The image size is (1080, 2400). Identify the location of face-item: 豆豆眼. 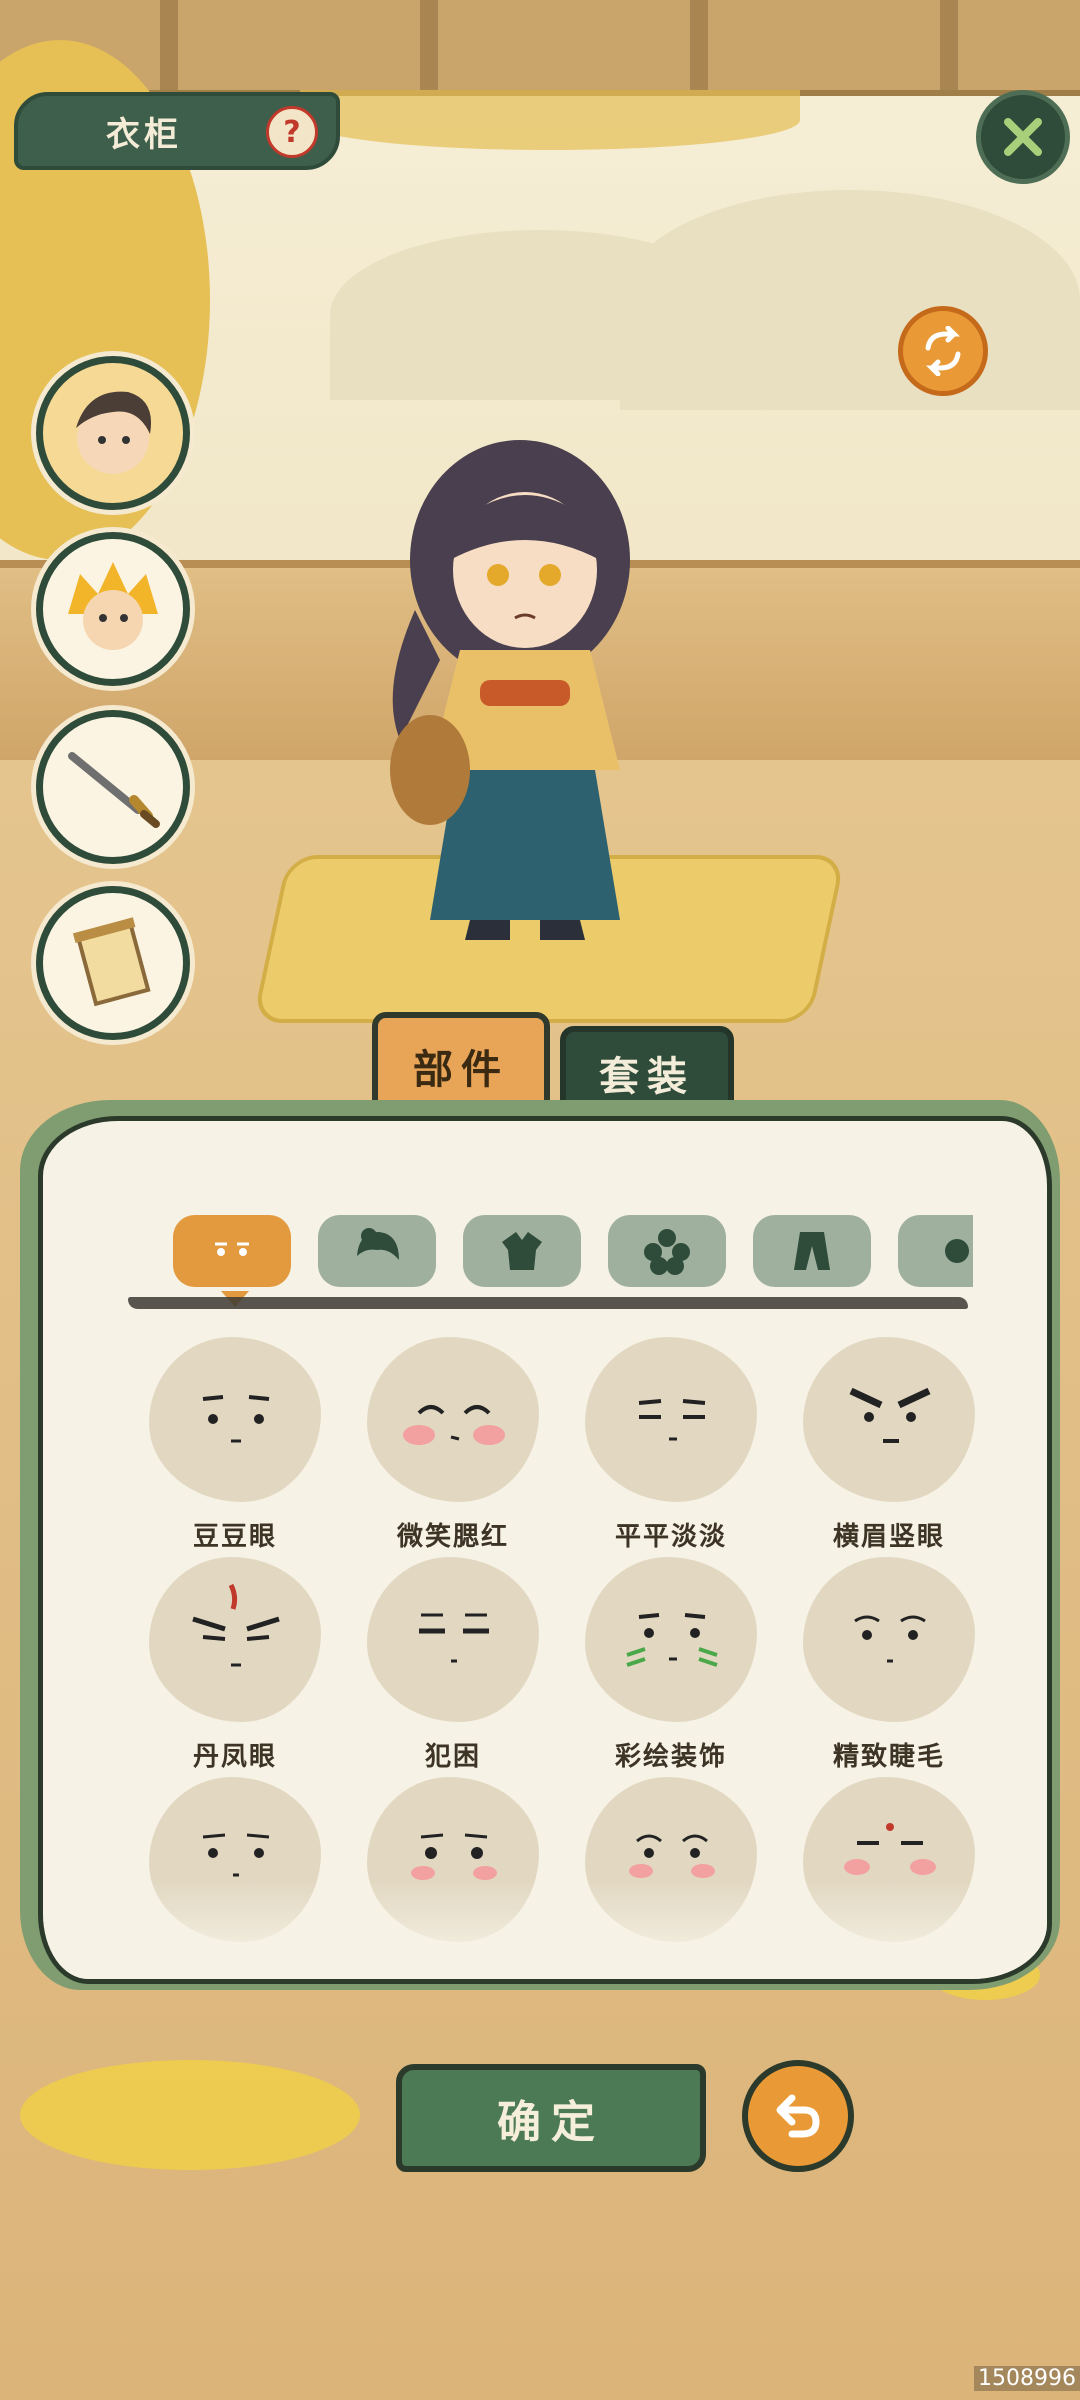
(235, 1445).